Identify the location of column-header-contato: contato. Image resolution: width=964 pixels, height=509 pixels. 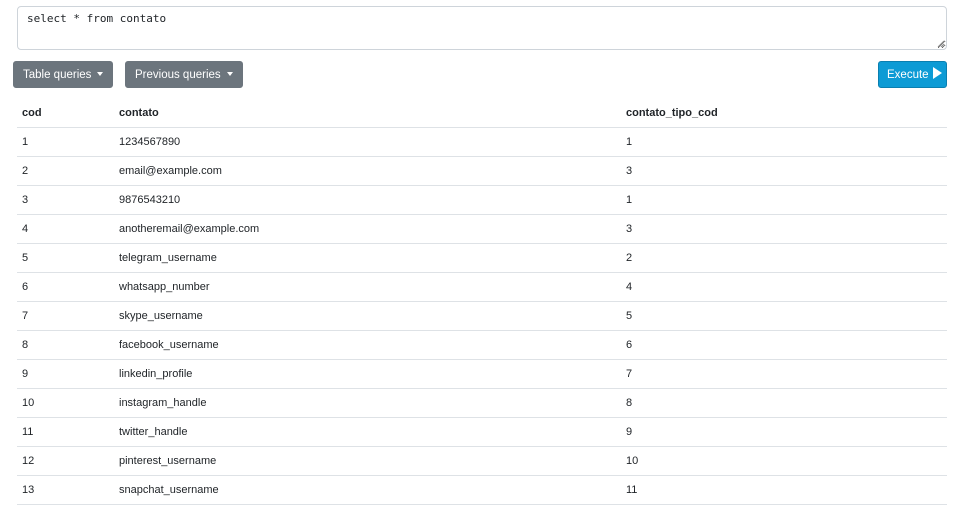
(367, 113).